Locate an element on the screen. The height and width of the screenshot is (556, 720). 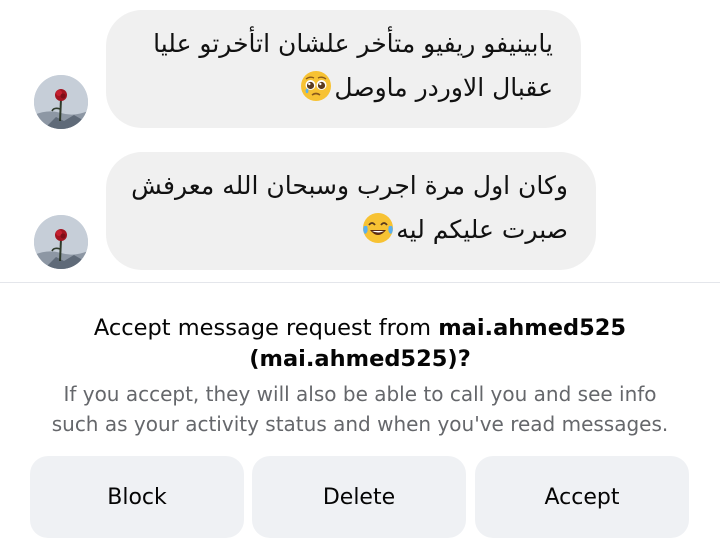
message-text-line: يابينيفو ريفيو متأخر علشان اتأخرتو عليا is located at coordinates (353, 43).